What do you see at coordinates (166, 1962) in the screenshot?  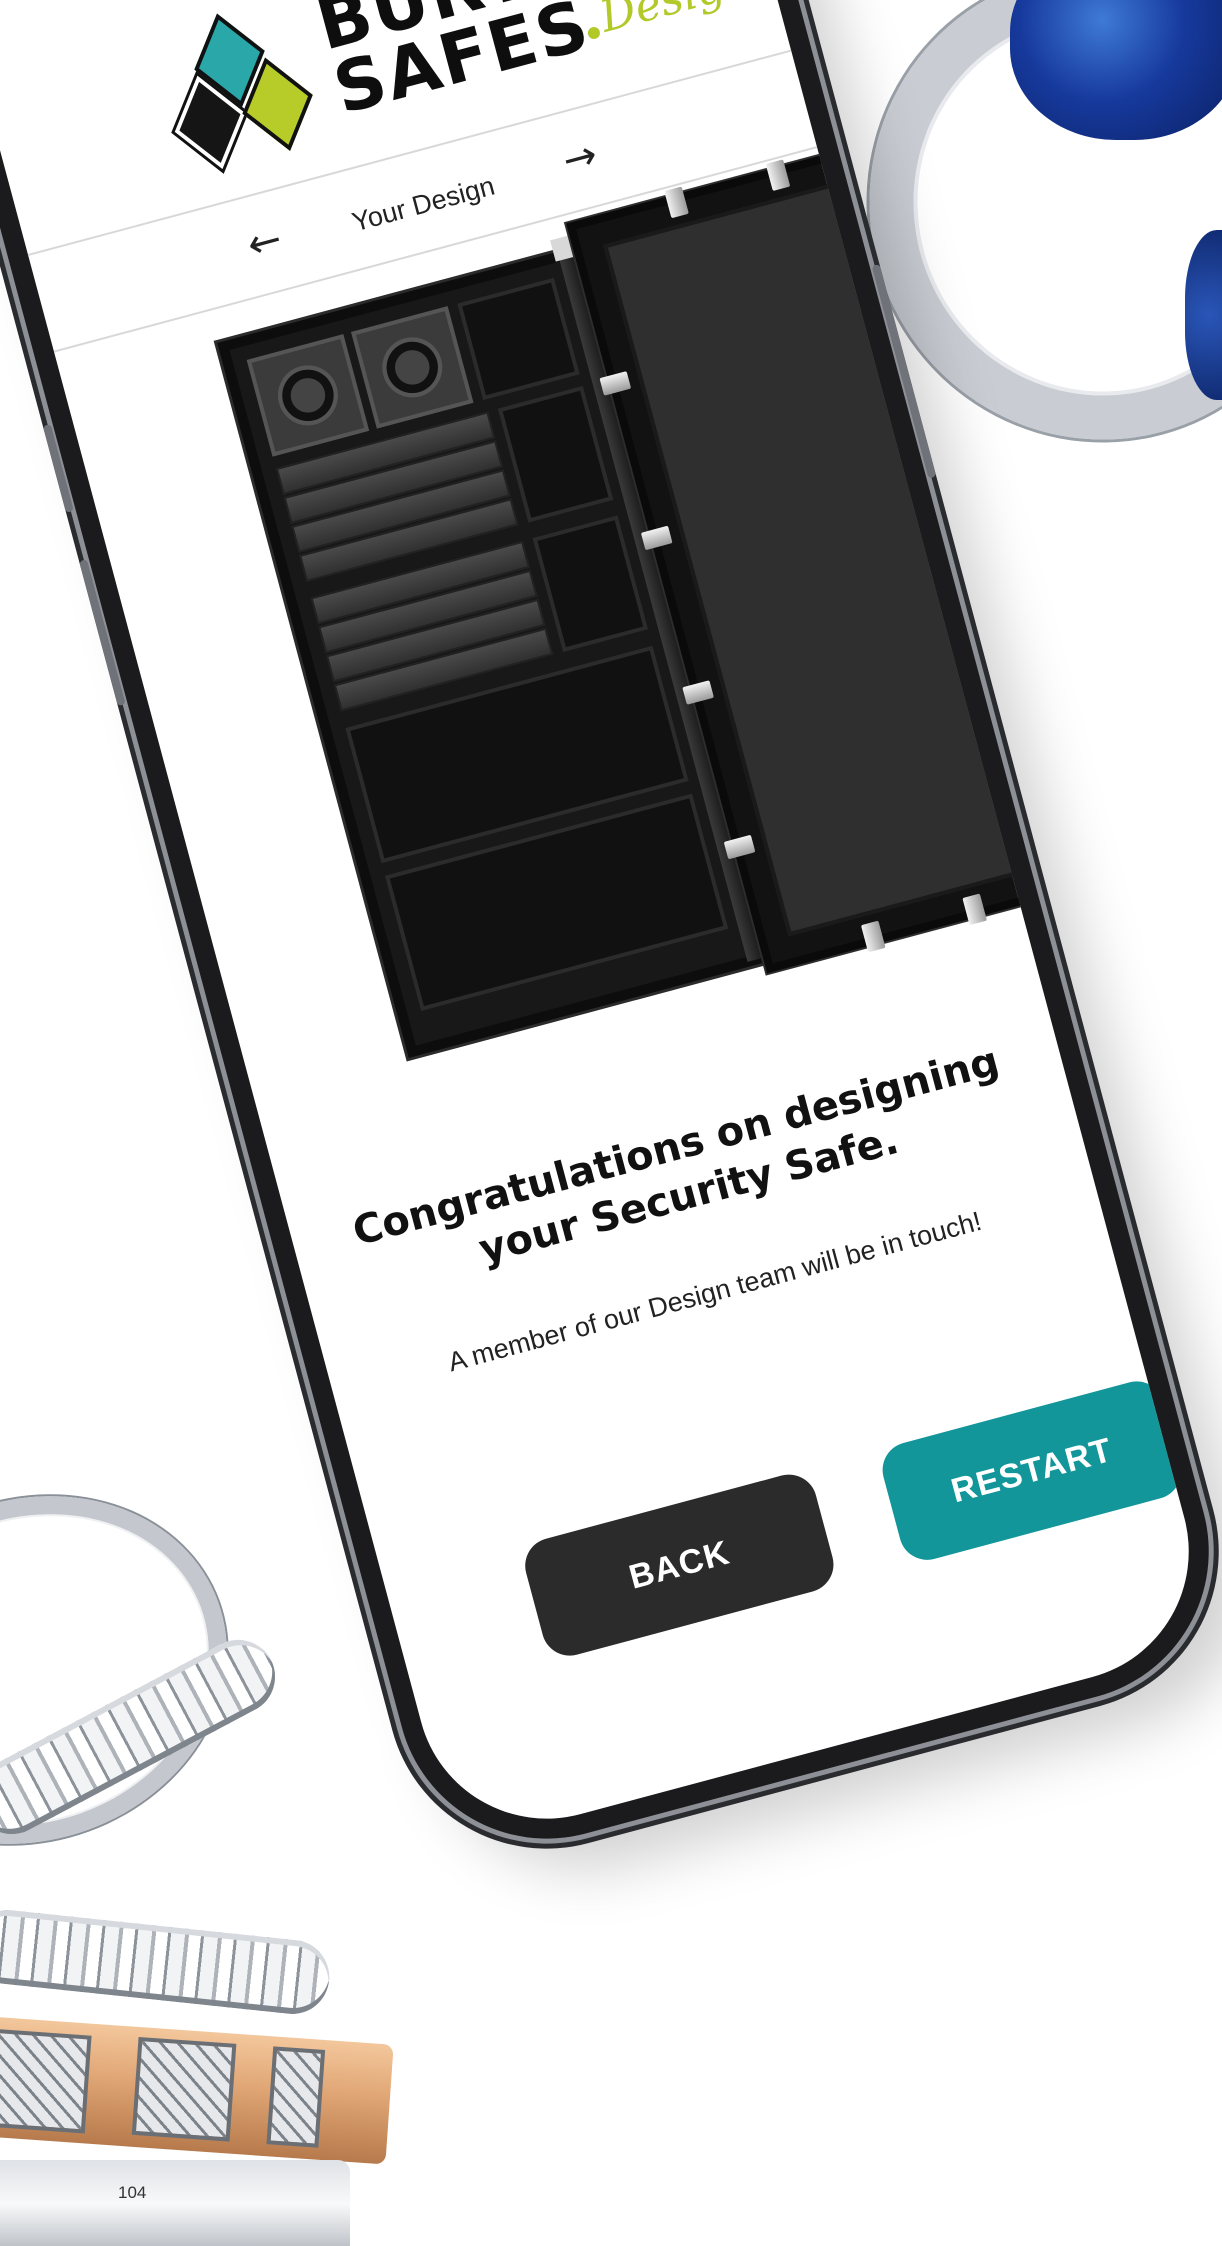 I see `diamond-eternity-band-image` at bounding box center [166, 1962].